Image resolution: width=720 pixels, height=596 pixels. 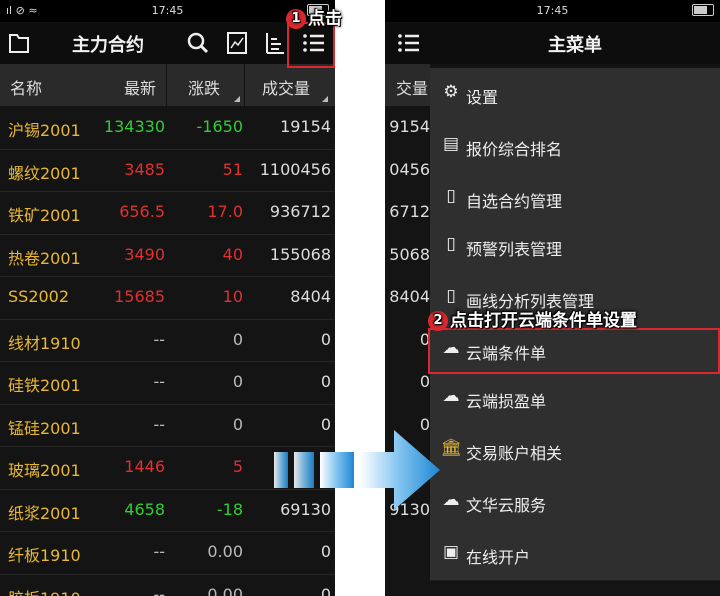 What do you see at coordinates (44, 385) in the screenshot?
I see `contract-name: 硅铁2001` at bounding box center [44, 385].